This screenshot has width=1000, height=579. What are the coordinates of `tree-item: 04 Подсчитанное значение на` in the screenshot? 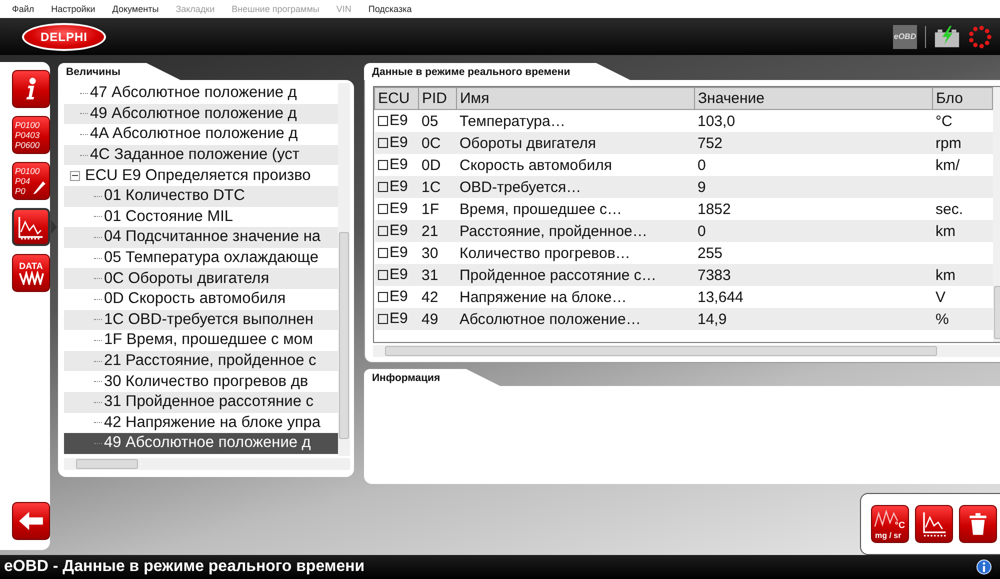 It's located at (201, 237).